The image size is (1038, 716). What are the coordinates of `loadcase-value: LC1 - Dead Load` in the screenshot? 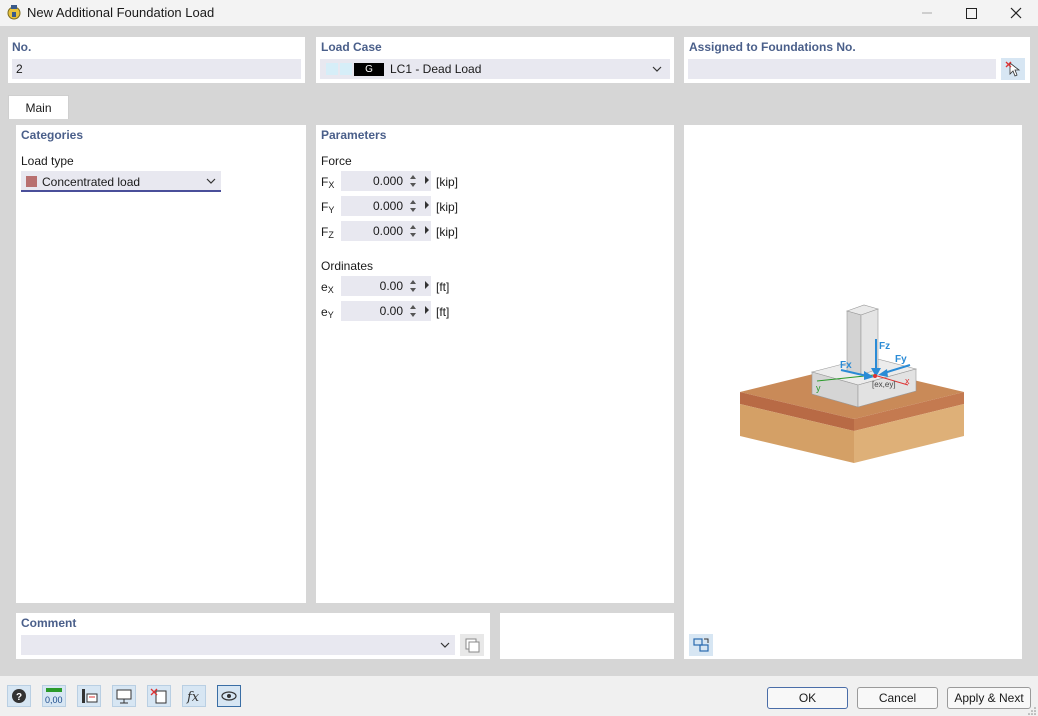 It's located at (436, 69).